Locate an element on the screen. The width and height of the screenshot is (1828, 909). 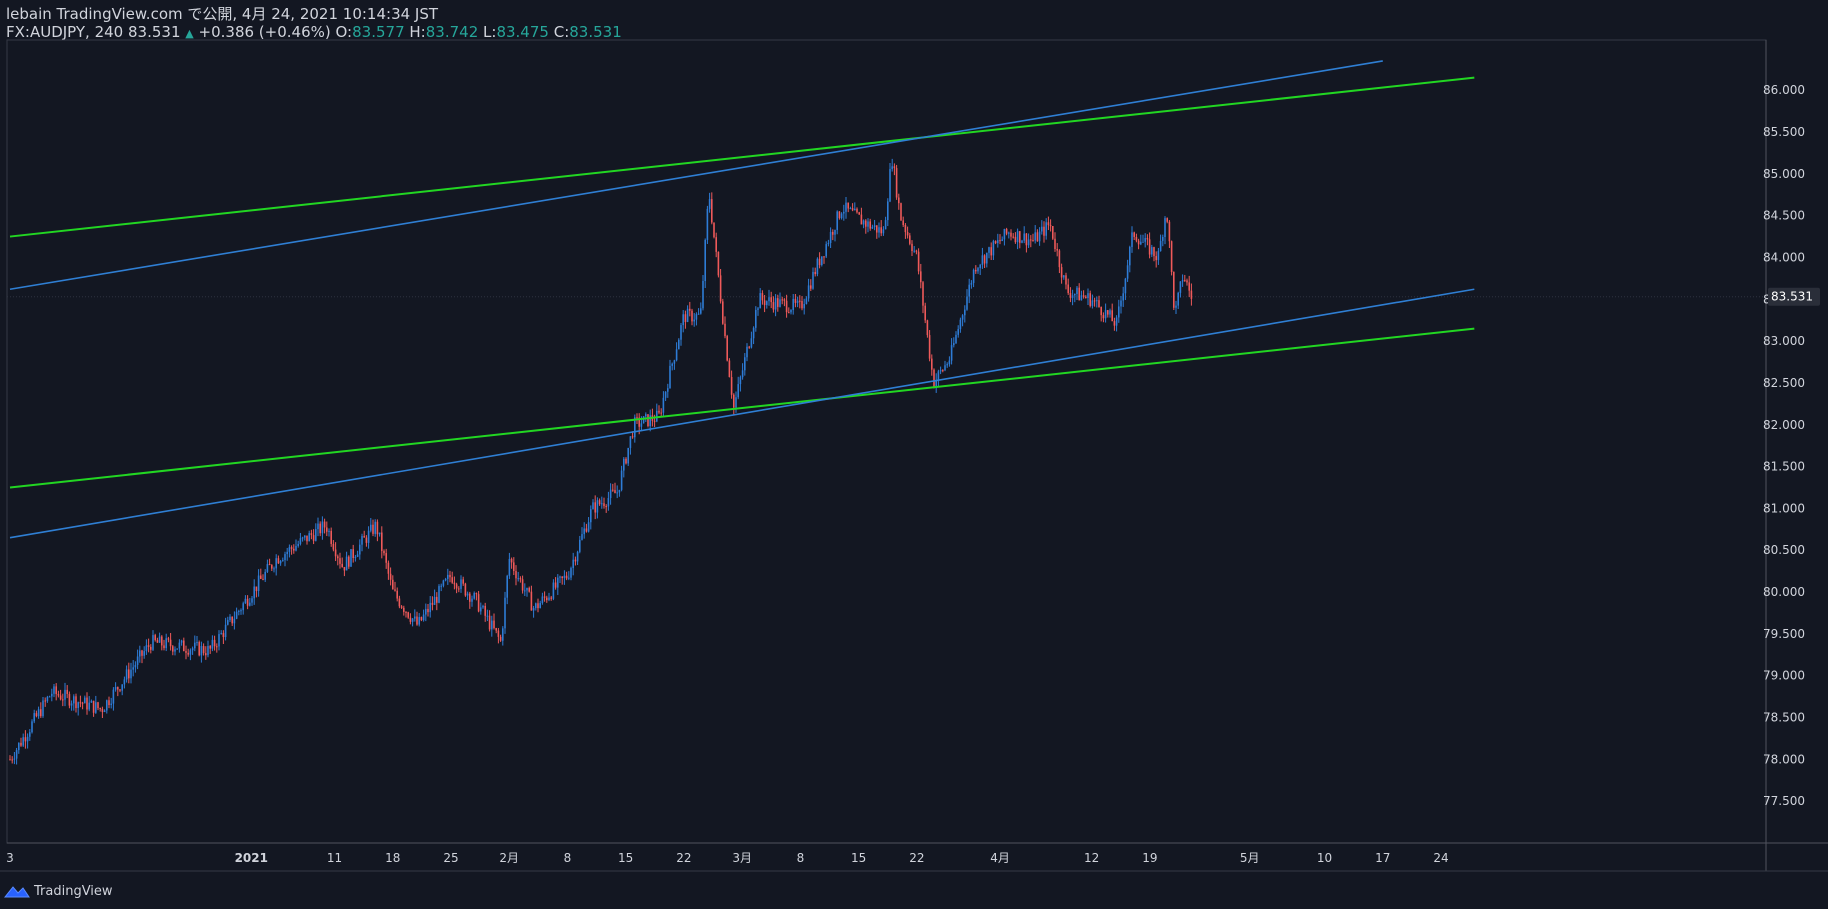
price-tick-label: 86.000 is located at coordinates (1784, 90).